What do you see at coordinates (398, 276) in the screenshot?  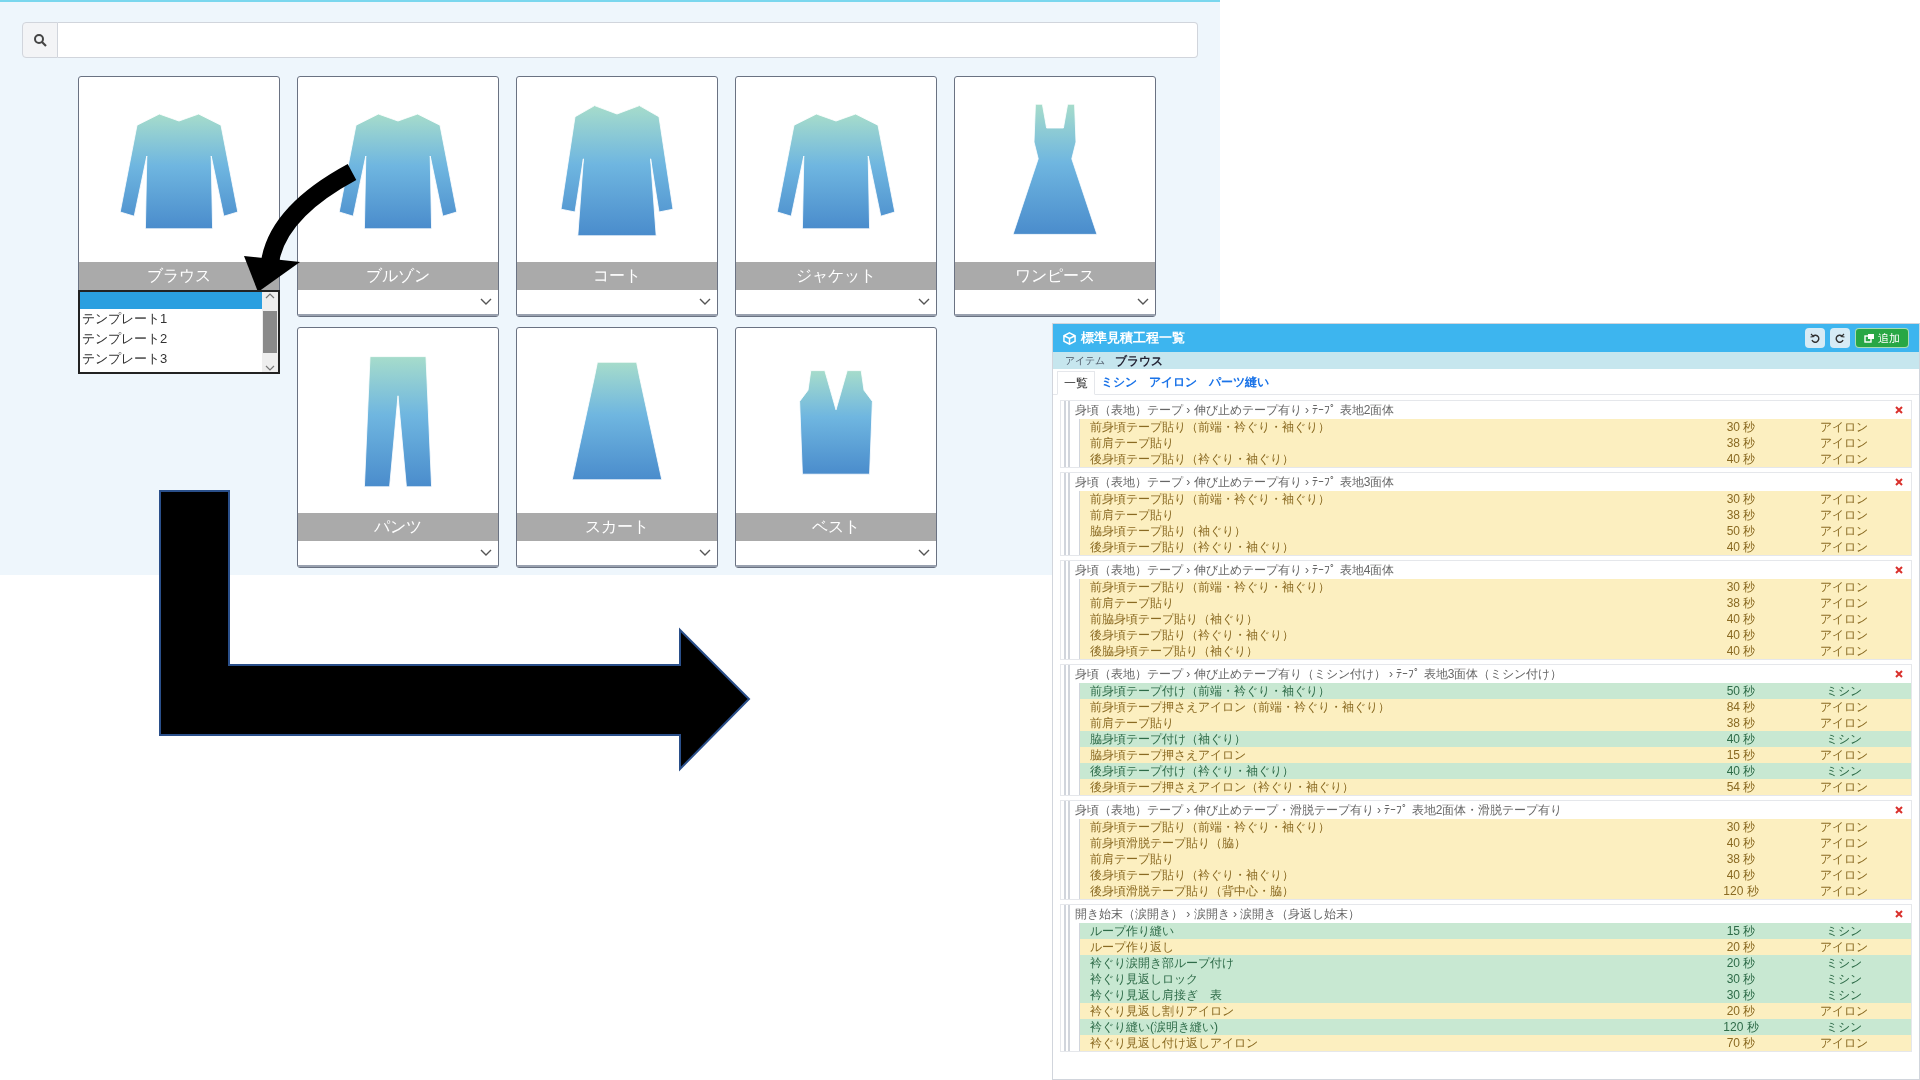 I see `garment-label: ブルゾン` at bounding box center [398, 276].